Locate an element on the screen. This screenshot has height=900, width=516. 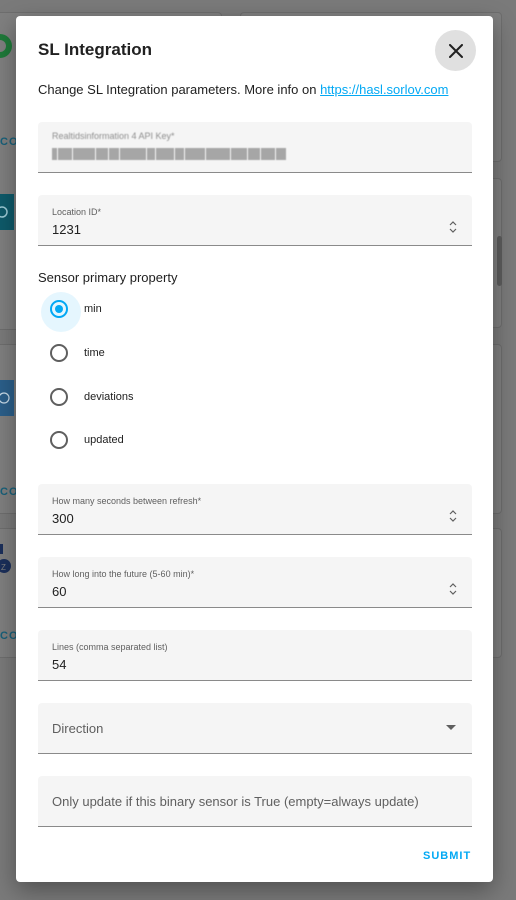
close-button is located at coordinates (455, 50).